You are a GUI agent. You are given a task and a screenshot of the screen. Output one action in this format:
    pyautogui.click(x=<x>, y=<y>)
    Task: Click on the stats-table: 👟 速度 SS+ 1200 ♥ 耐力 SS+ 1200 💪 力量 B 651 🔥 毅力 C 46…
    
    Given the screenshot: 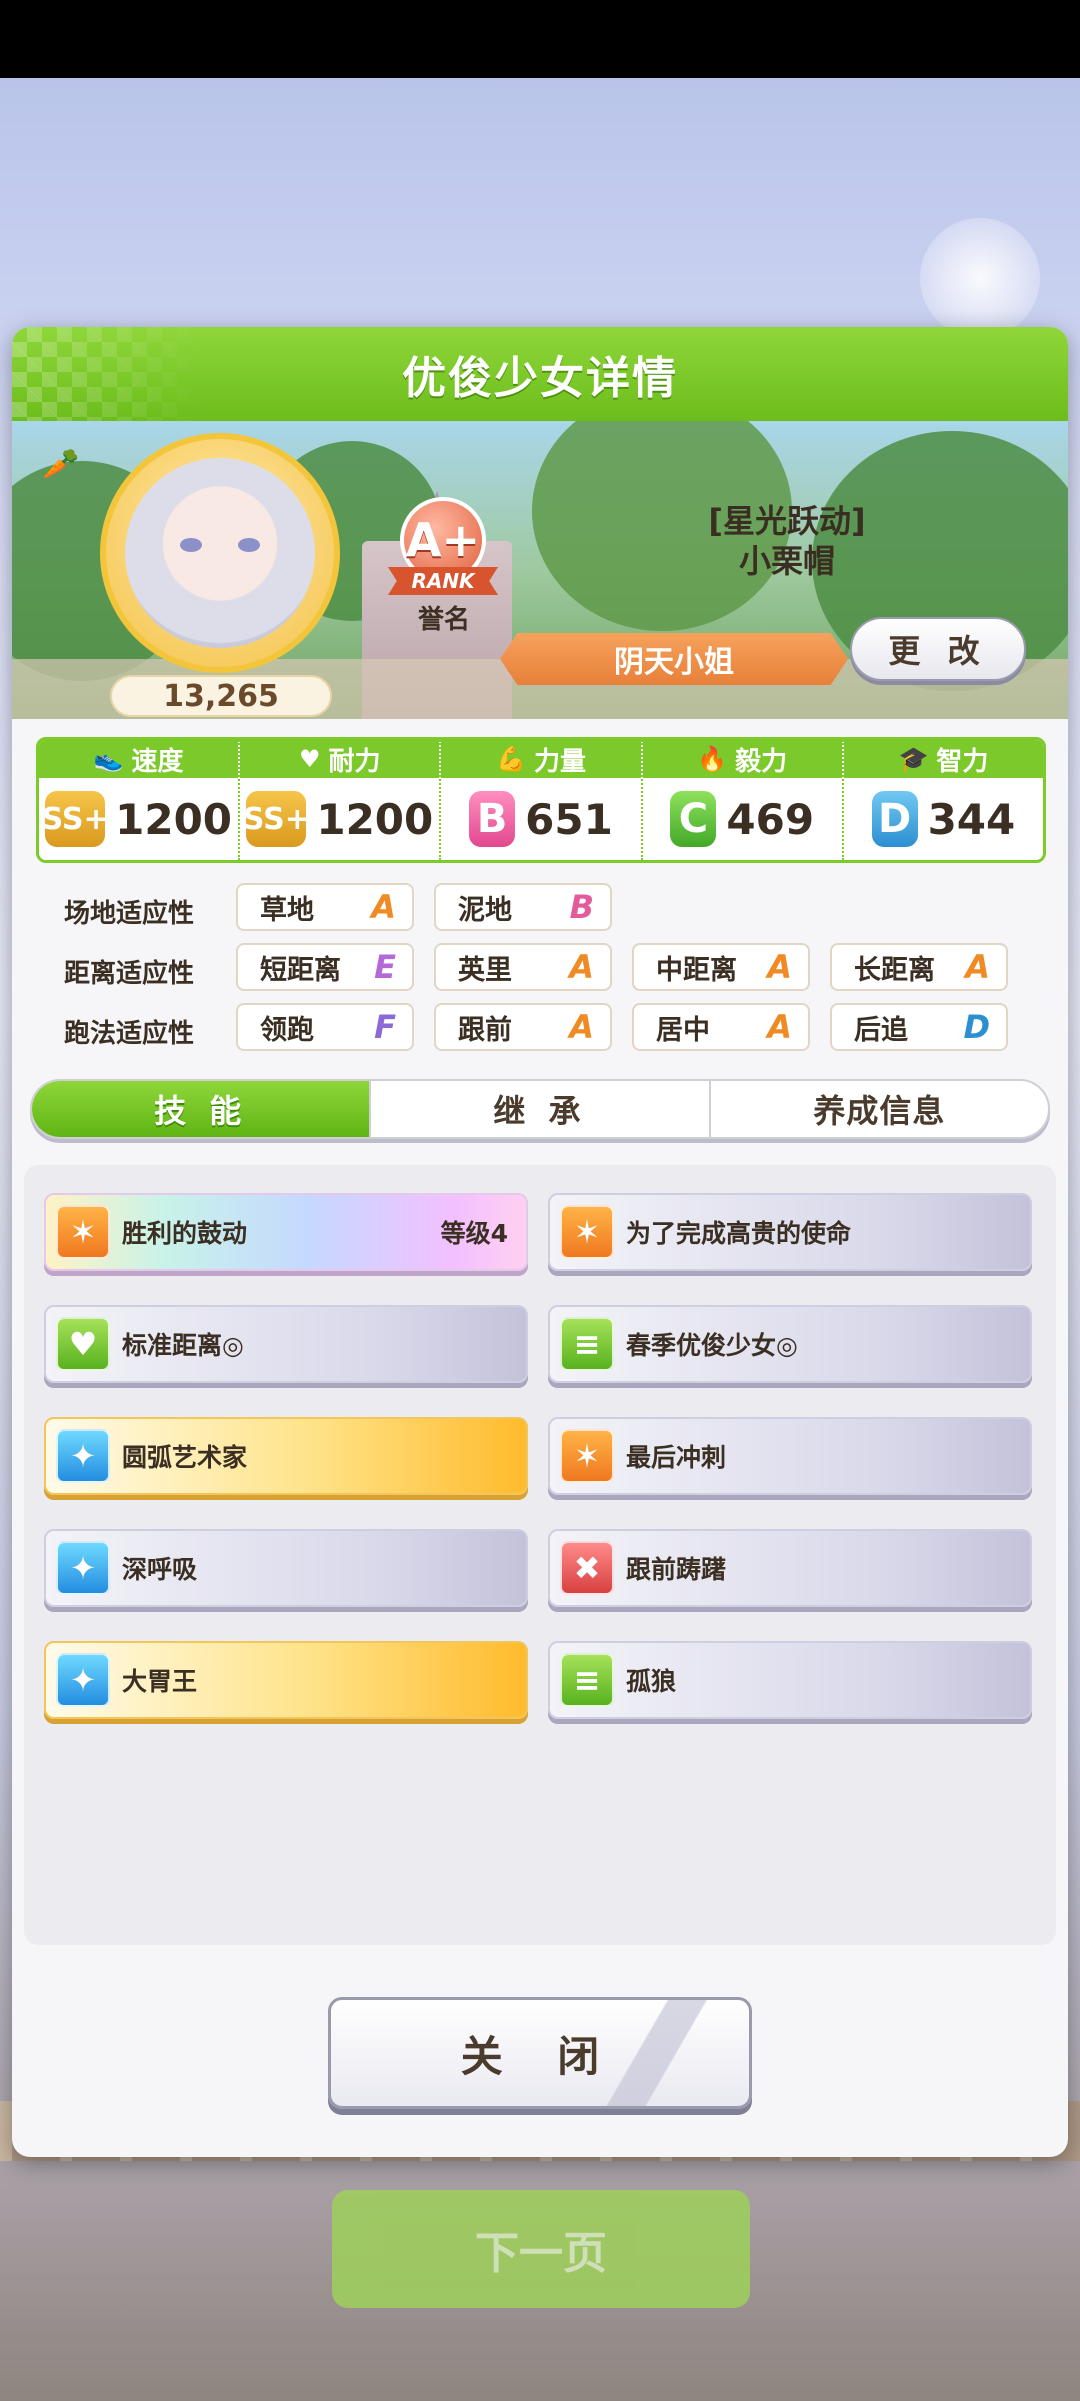 What is the action you would take?
    pyautogui.click(x=541, y=800)
    